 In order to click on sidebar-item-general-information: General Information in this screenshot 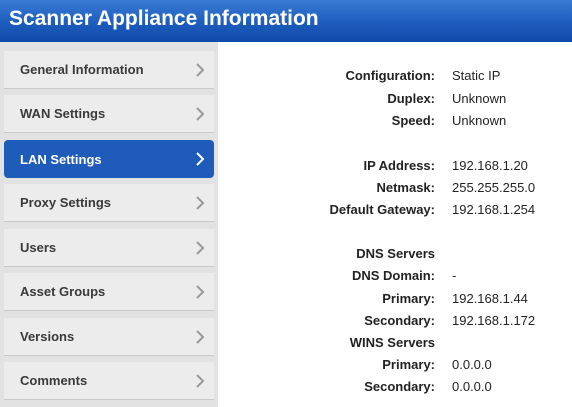, I will do `click(109, 70)`.